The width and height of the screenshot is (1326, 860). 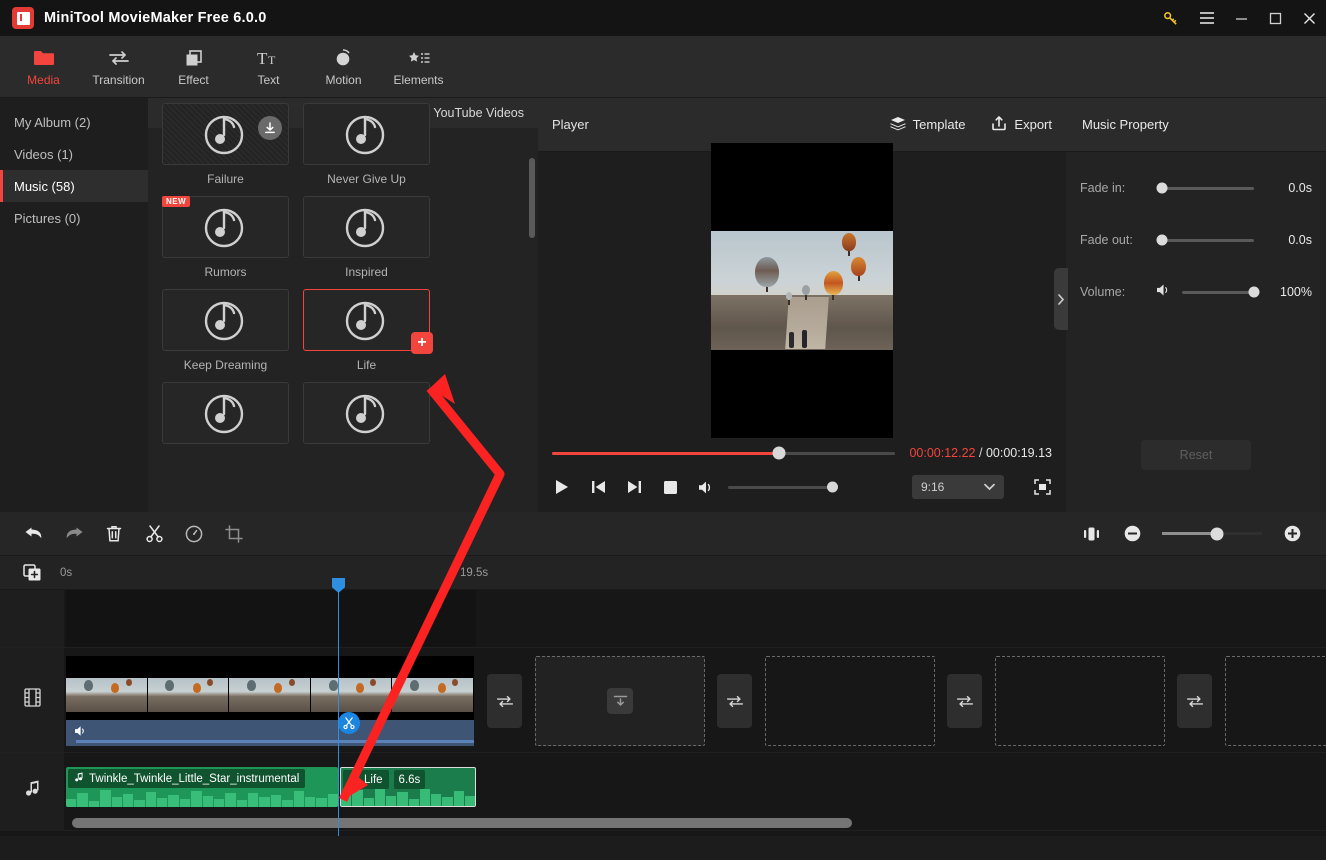 I want to click on close-icon, so click(x=1309, y=18).